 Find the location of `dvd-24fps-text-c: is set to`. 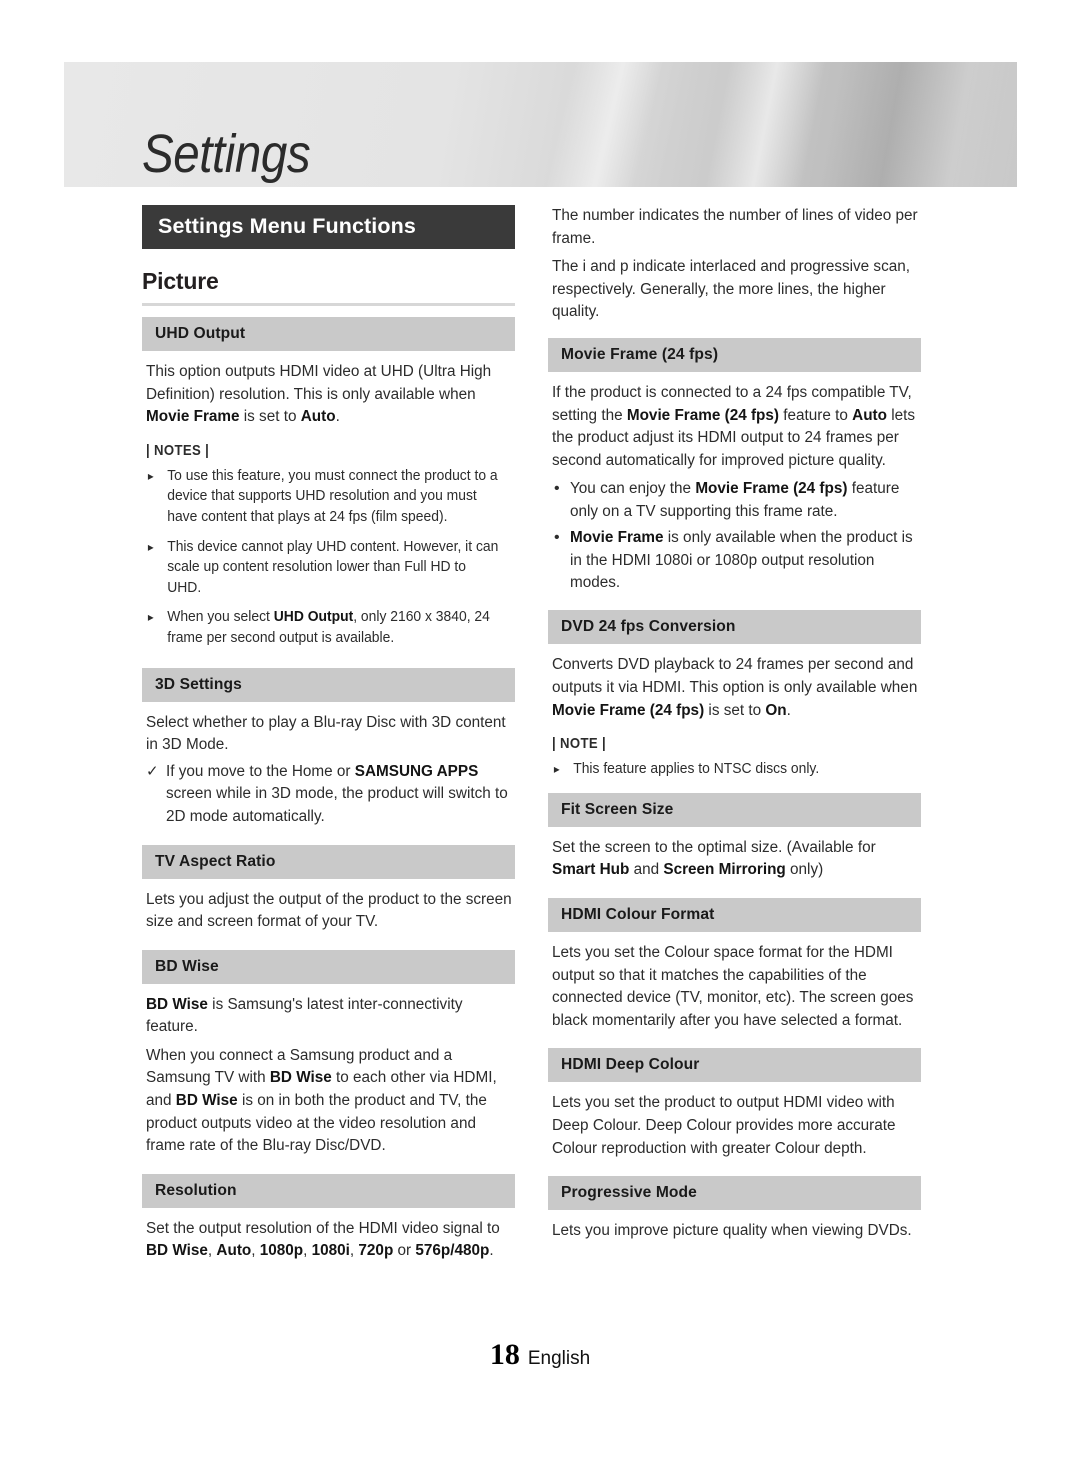

dvd-24fps-text-c: is set to is located at coordinates (735, 710).